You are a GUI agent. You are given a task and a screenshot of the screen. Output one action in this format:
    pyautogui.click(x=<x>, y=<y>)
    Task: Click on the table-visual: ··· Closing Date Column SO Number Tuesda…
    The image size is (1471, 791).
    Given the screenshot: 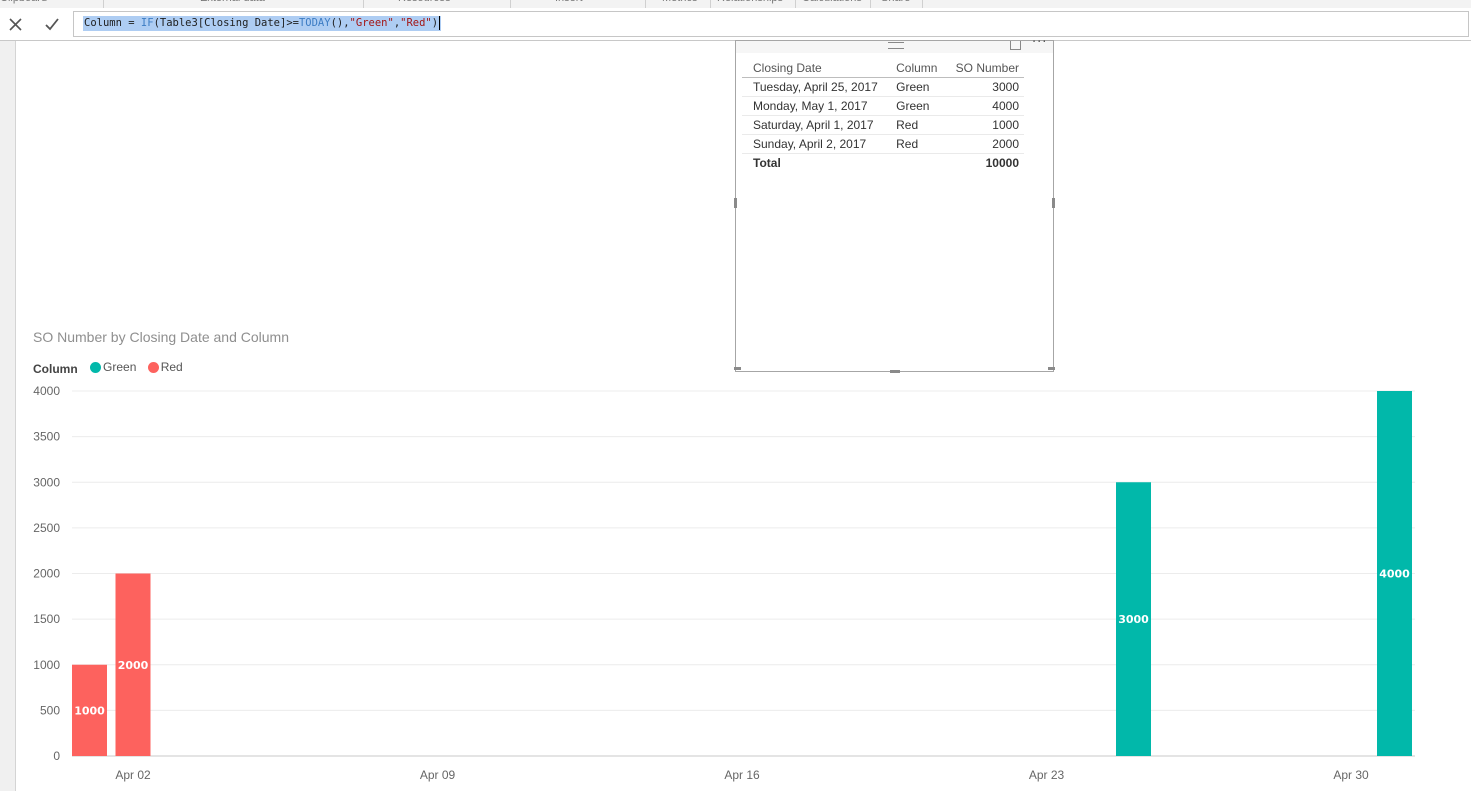 What is the action you would take?
    pyautogui.click(x=894, y=204)
    